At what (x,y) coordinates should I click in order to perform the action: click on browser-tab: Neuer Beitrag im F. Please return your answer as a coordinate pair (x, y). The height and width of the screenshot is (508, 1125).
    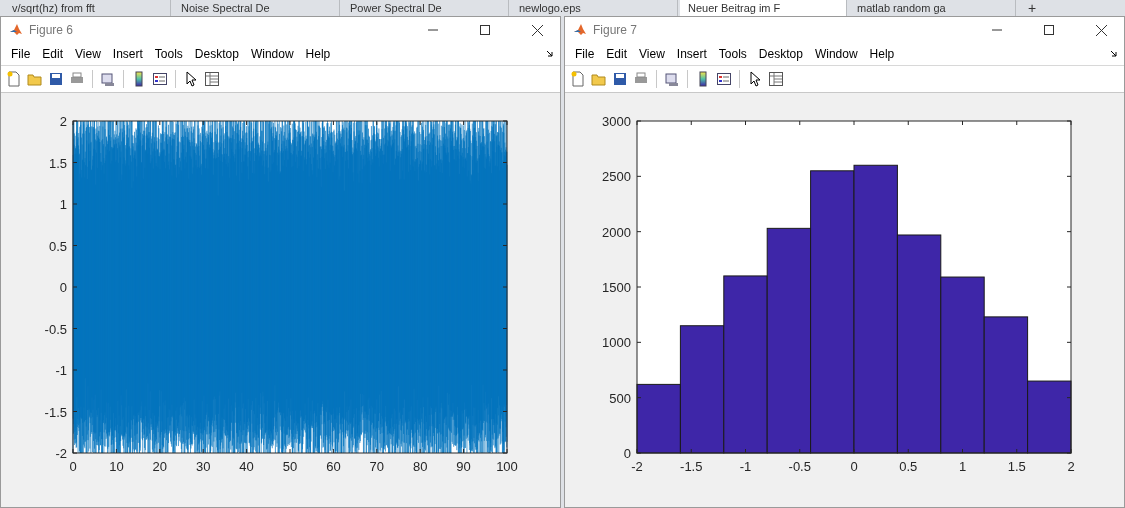
    Looking at the image, I should click on (763, 8).